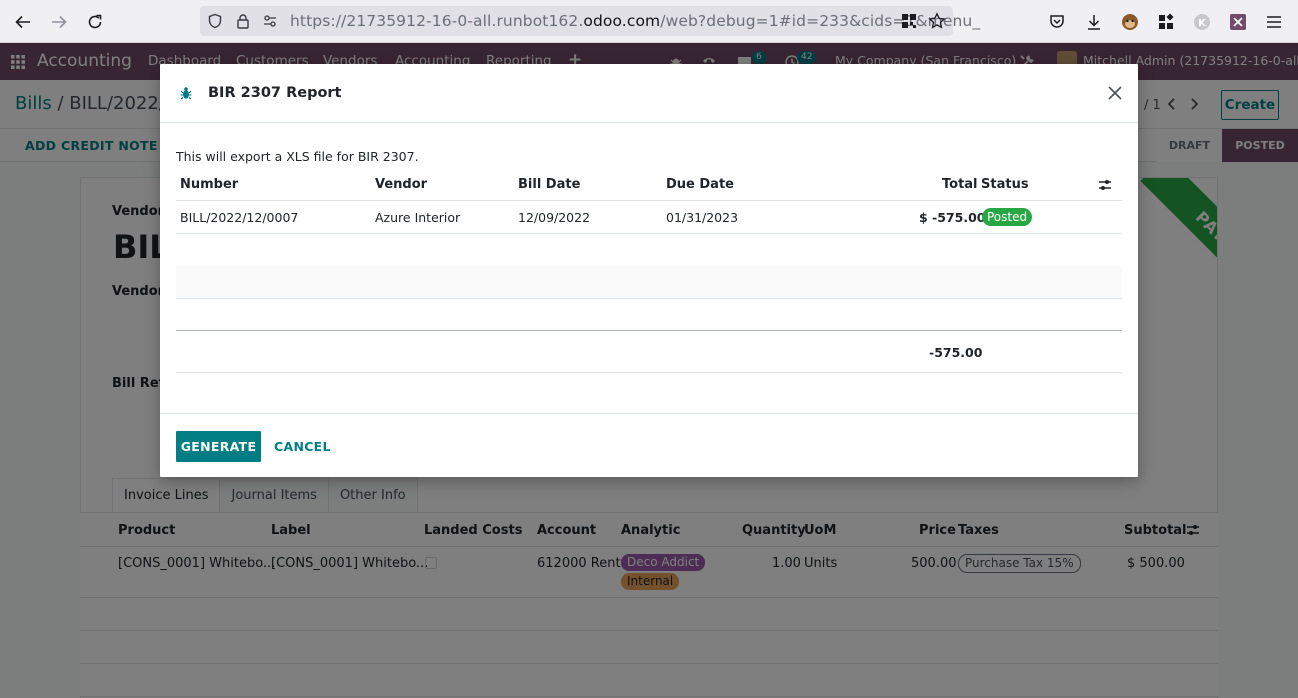 This screenshot has height=698, width=1298. Describe the element at coordinates (23, 22) in the screenshot. I see `back-arrow-icon` at that location.